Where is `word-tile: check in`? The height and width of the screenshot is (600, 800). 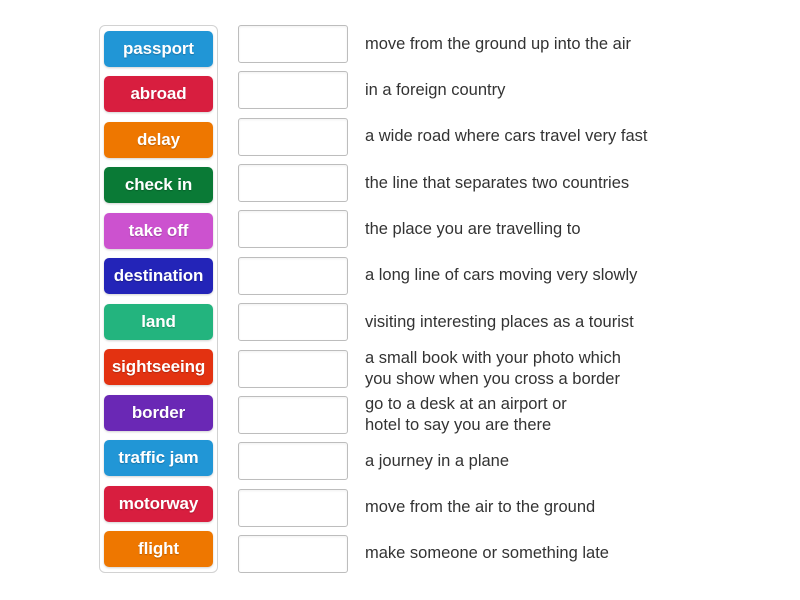 word-tile: check in is located at coordinates (158, 185).